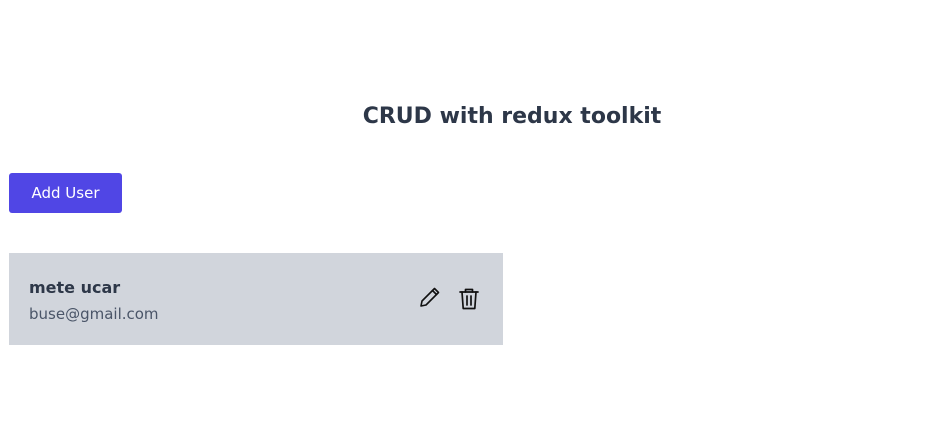 Image resolution: width=930 pixels, height=424 pixels. What do you see at coordinates (65, 193) in the screenshot?
I see `add-user-button: Add User` at bounding box center [65, 193].